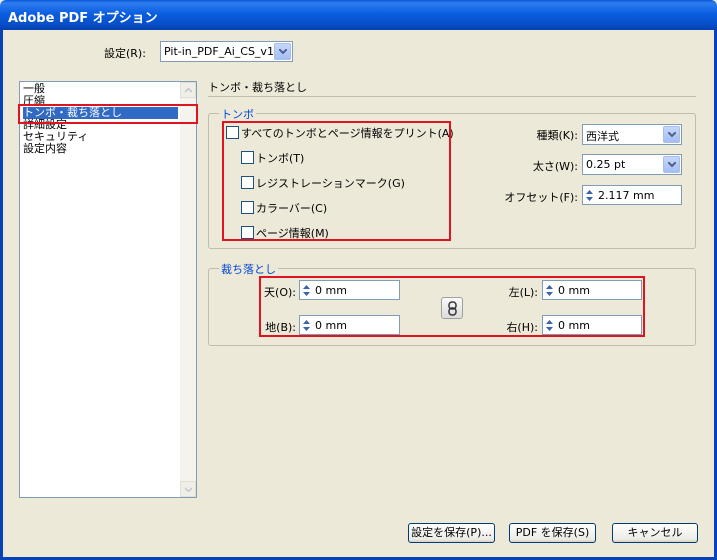 This screenshot has height=560, width=717. Describe the element at coordinates (541, 197) in the screenshot. I see `offset-label: オフセット(F):` at that location.